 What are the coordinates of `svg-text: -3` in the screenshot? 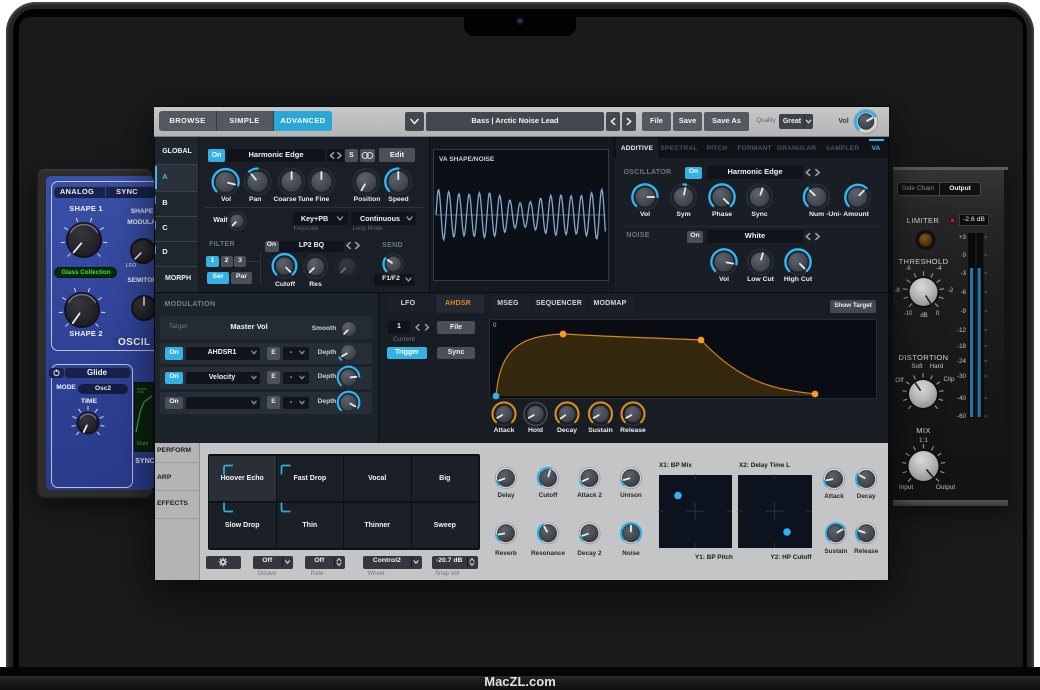 It's located at (963, 273).